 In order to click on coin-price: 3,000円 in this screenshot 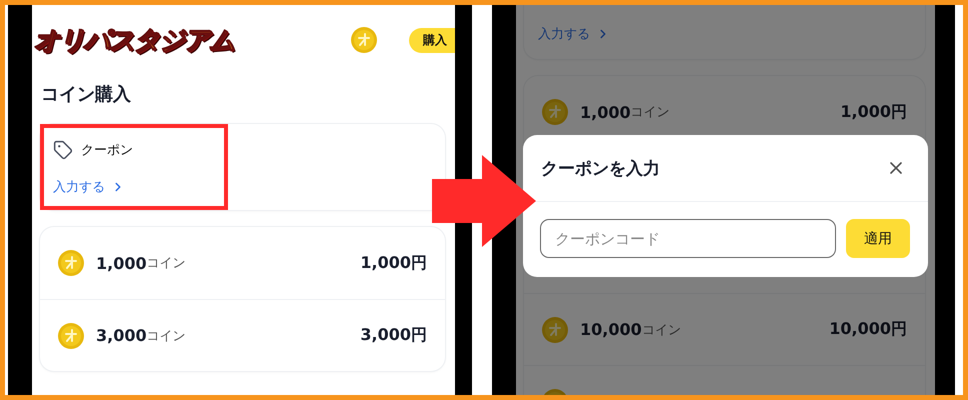, I will do `click(393, 335)`.